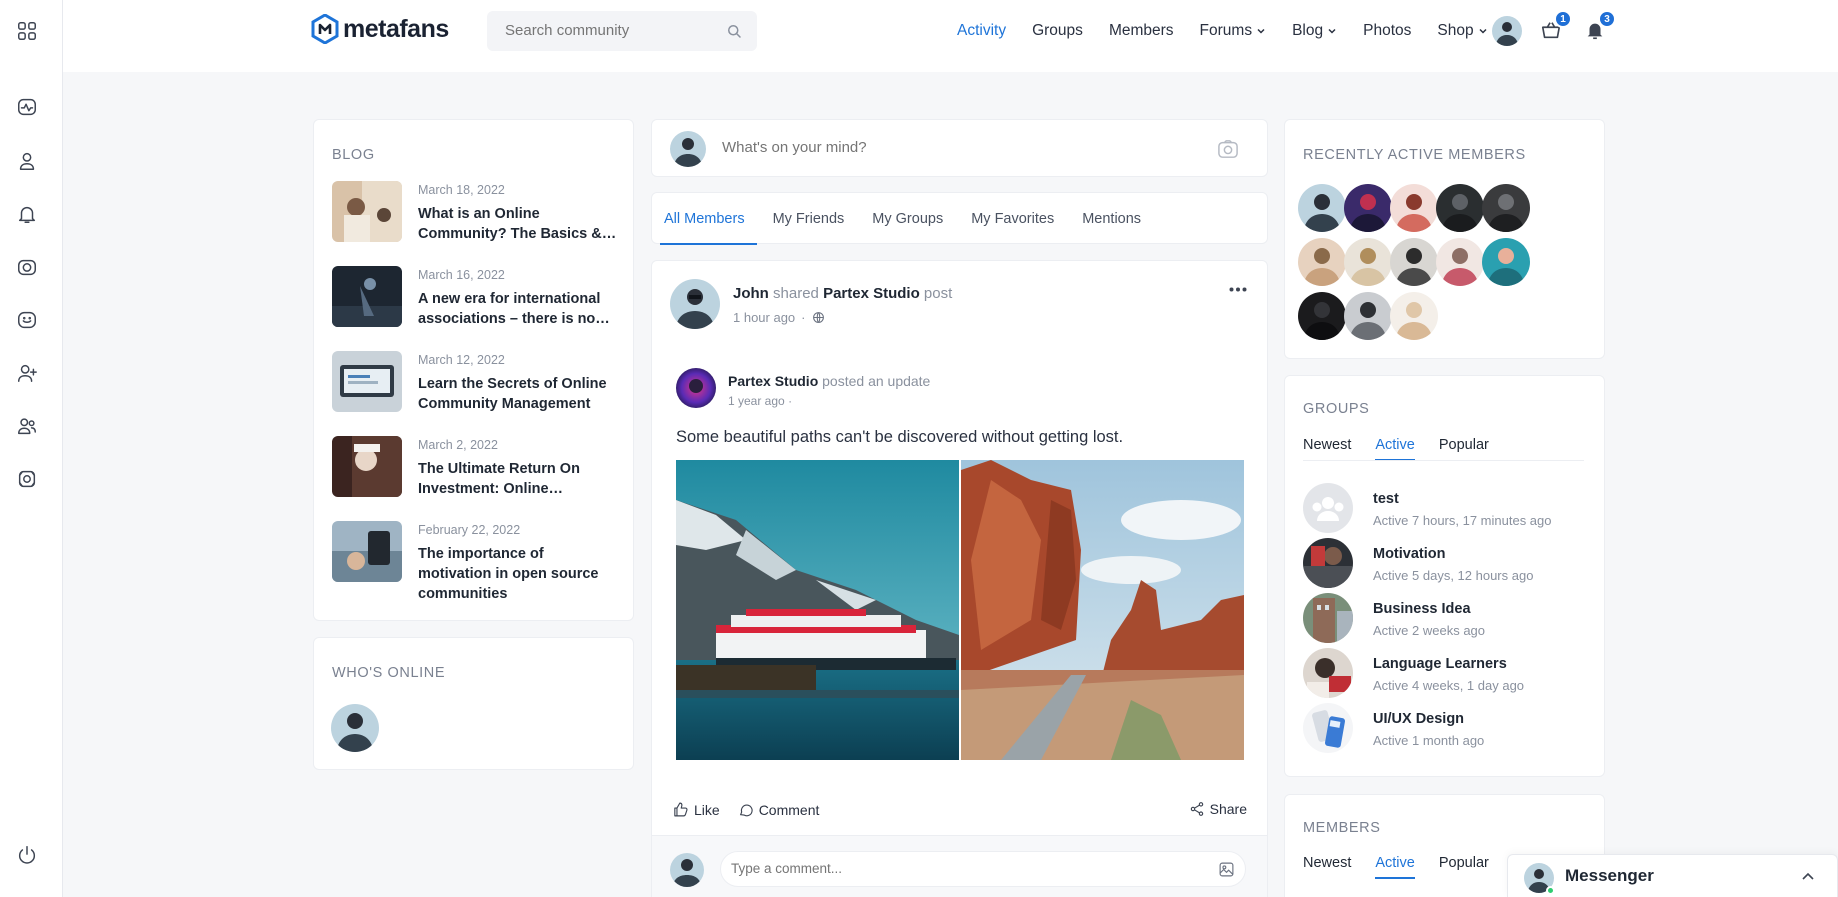 Image resolution: width=1838 pixels, height=897 pixels. Describe the element at coordinates (1464, 867) in the screenshot. I see `members-tab-popular: Popular` at that location.